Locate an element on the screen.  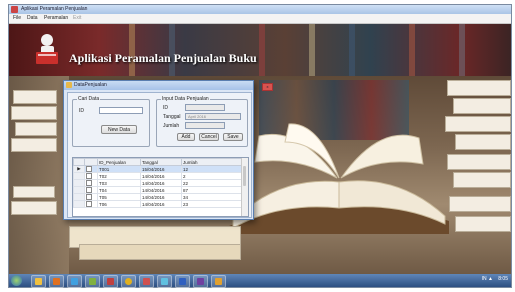
table-row: T03 14/04/2016 22 is located at coordinates (160, 183).